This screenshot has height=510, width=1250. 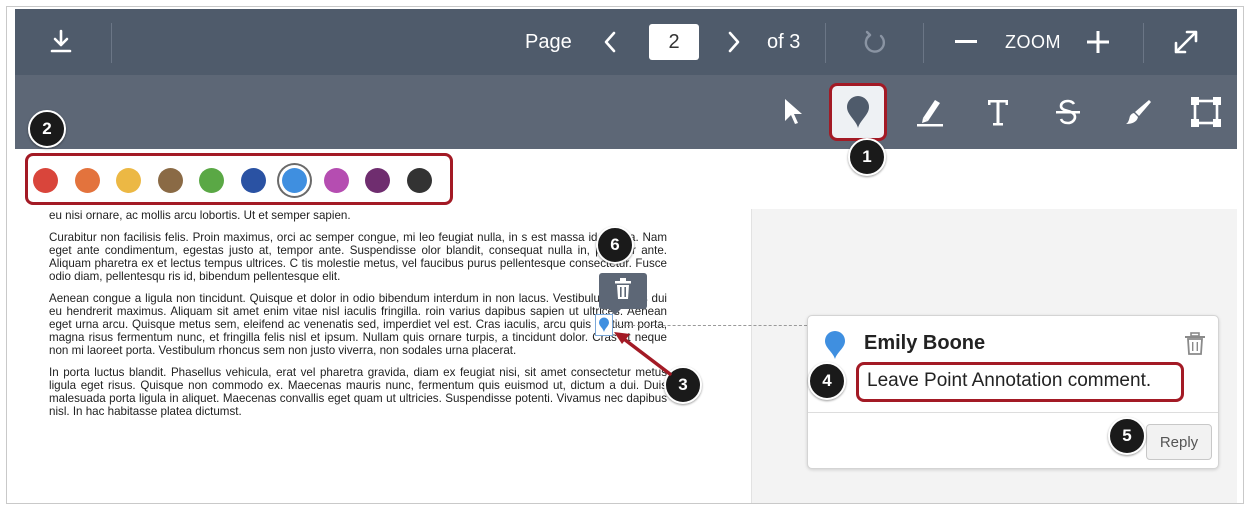 What do you see at coordinates (998, 112) in the screenshot?
I see `text-icon` at bounding box center [998, 112].